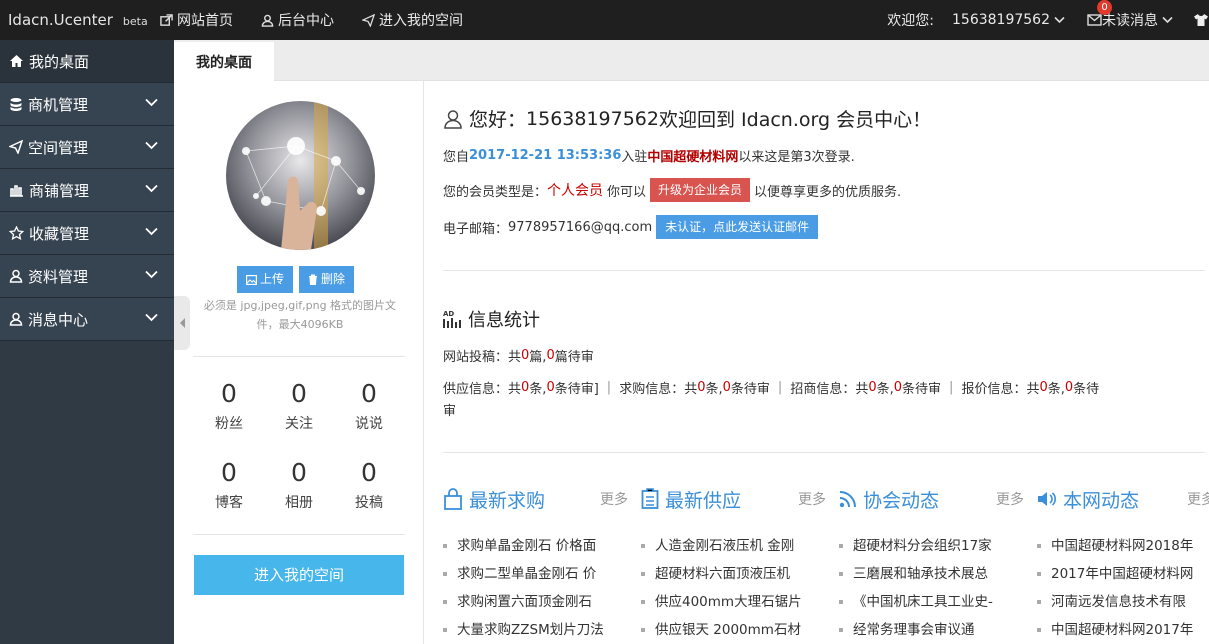 This screenshot has width=1209, height=644. What do you see at coordinates (224, 60) in the screenshot?
I see `tab-desktop: 我的桌面` at bounding box center [224, 60].